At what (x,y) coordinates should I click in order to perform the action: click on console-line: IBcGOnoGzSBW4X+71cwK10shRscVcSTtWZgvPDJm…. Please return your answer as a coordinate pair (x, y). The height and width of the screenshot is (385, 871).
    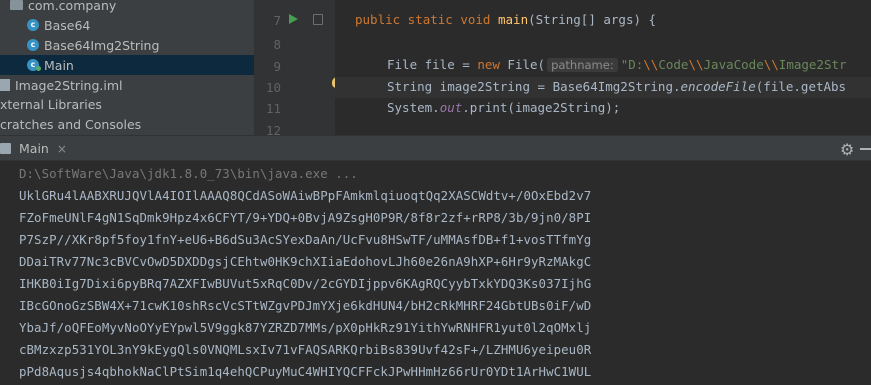
    Looking at the image, I should click on (305, 305).